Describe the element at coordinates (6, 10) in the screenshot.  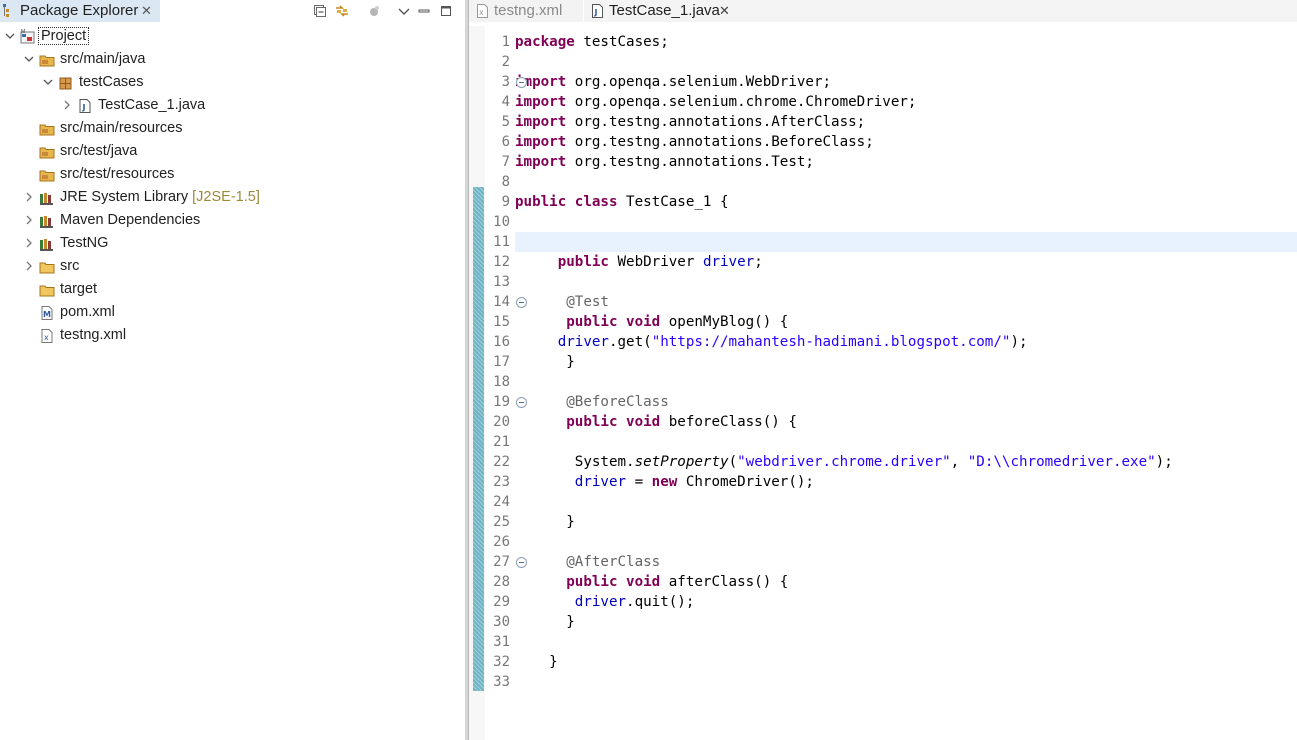
I see `package-explorer-icon` at that location.